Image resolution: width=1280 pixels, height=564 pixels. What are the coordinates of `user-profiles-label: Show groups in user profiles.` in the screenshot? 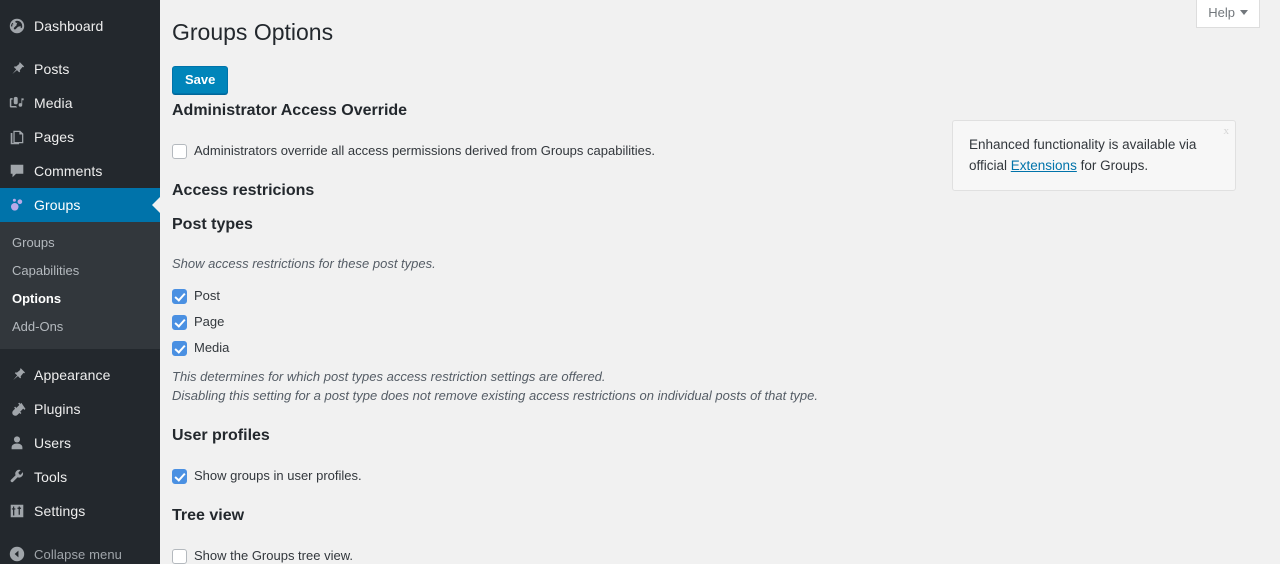 It's located at (278, 476).